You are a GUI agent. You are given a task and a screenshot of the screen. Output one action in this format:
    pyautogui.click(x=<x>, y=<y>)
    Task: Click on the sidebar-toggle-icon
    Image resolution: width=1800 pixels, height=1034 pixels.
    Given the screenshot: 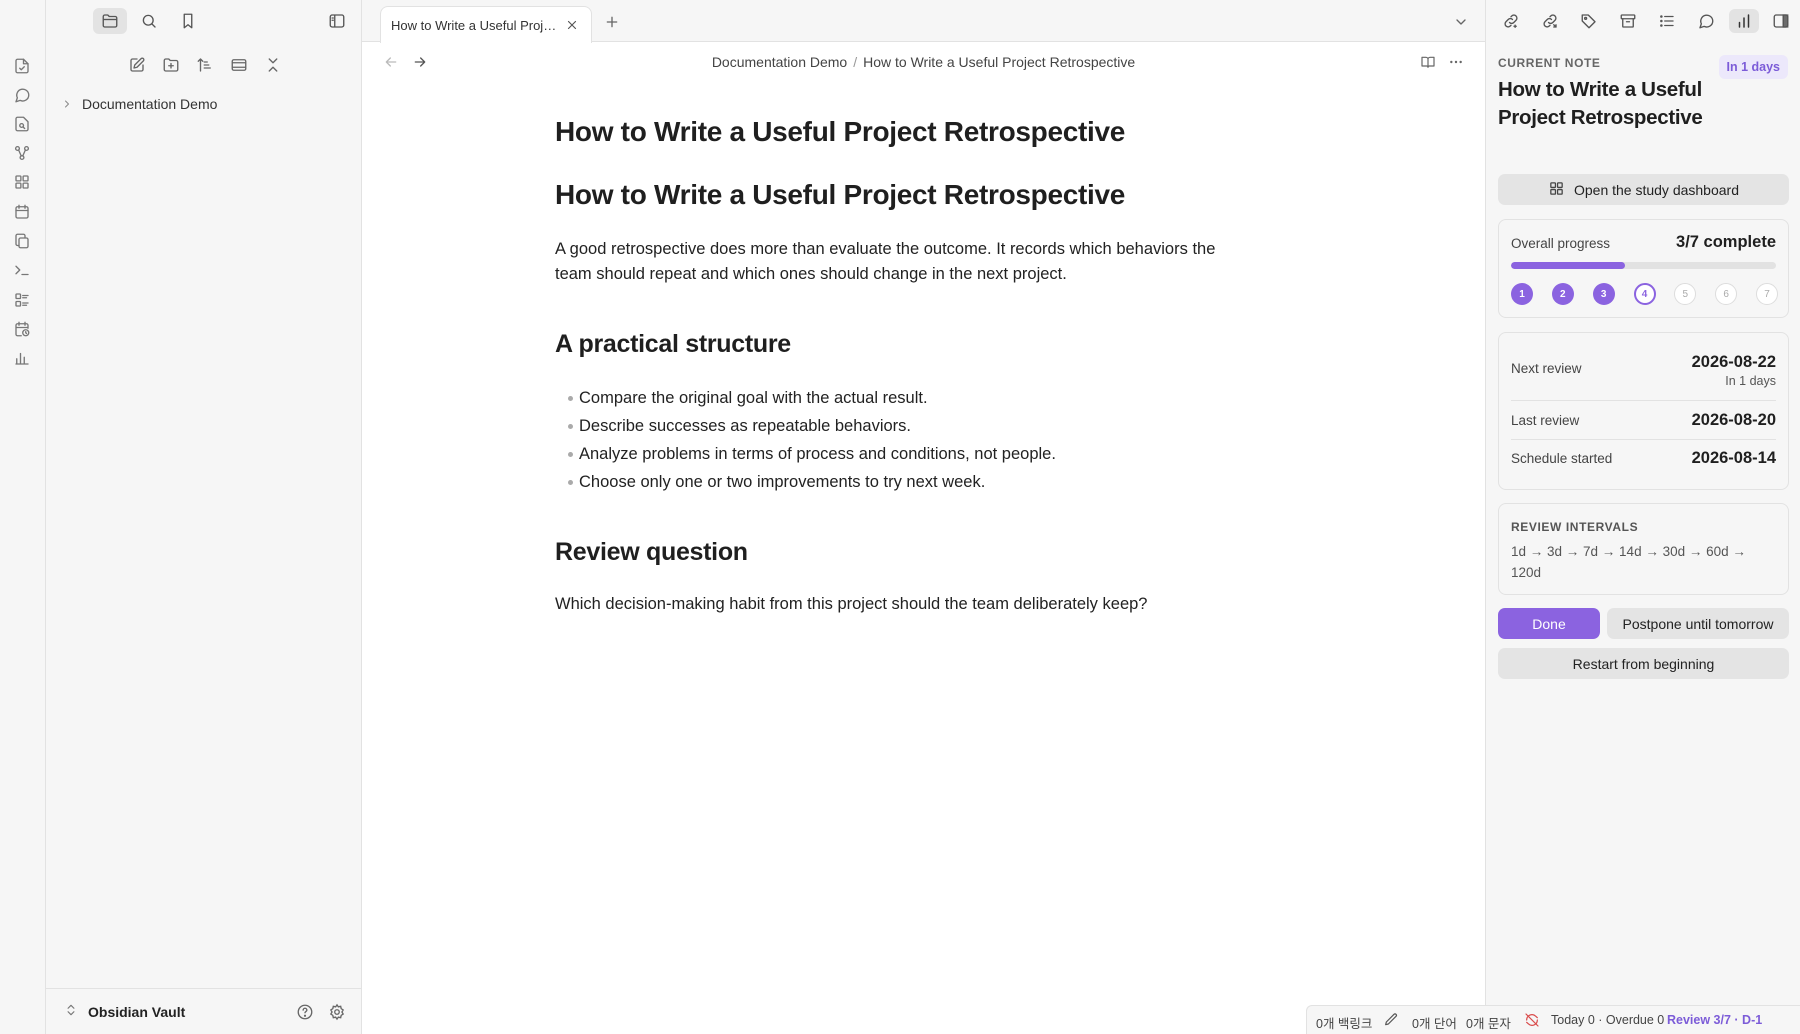 What is the action you would take?
    pyautogui.click(x=337, y=21)
    